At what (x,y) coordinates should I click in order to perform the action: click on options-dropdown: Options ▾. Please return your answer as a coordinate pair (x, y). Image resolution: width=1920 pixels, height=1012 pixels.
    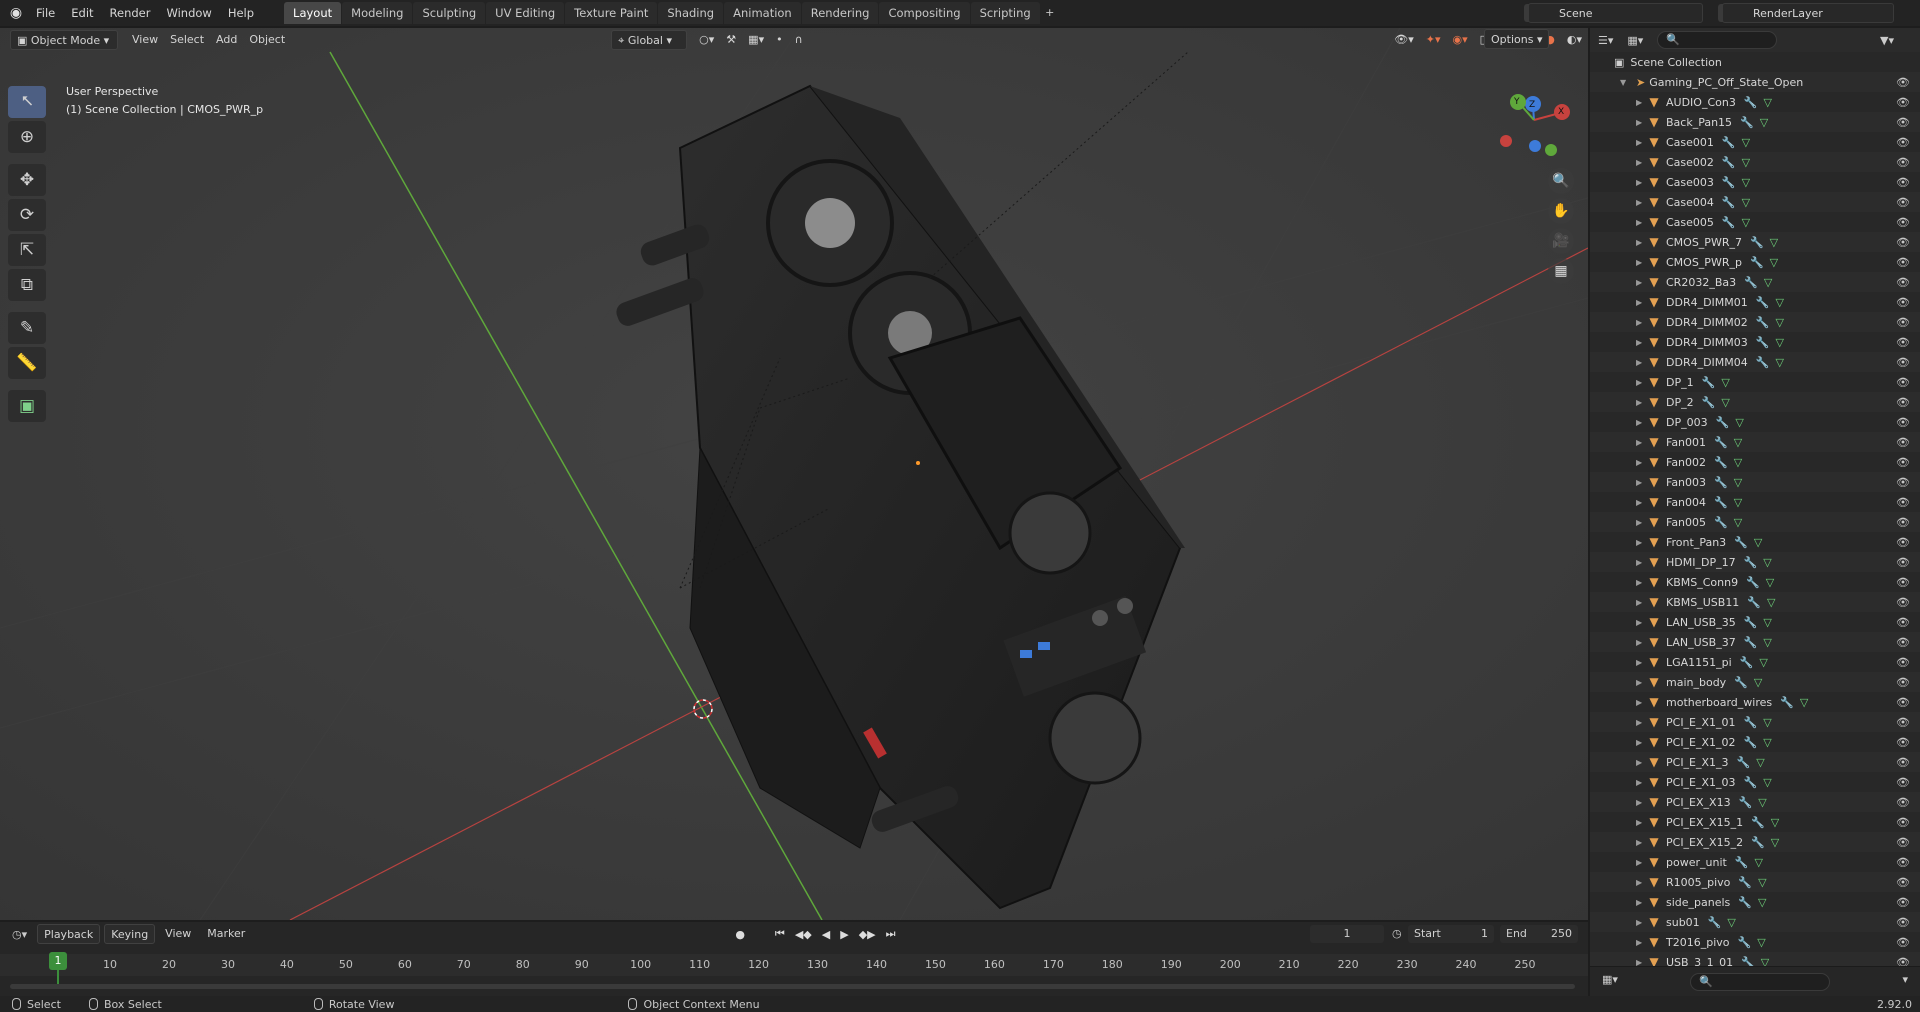
    Looking at the image, I should click on (1517, 39).